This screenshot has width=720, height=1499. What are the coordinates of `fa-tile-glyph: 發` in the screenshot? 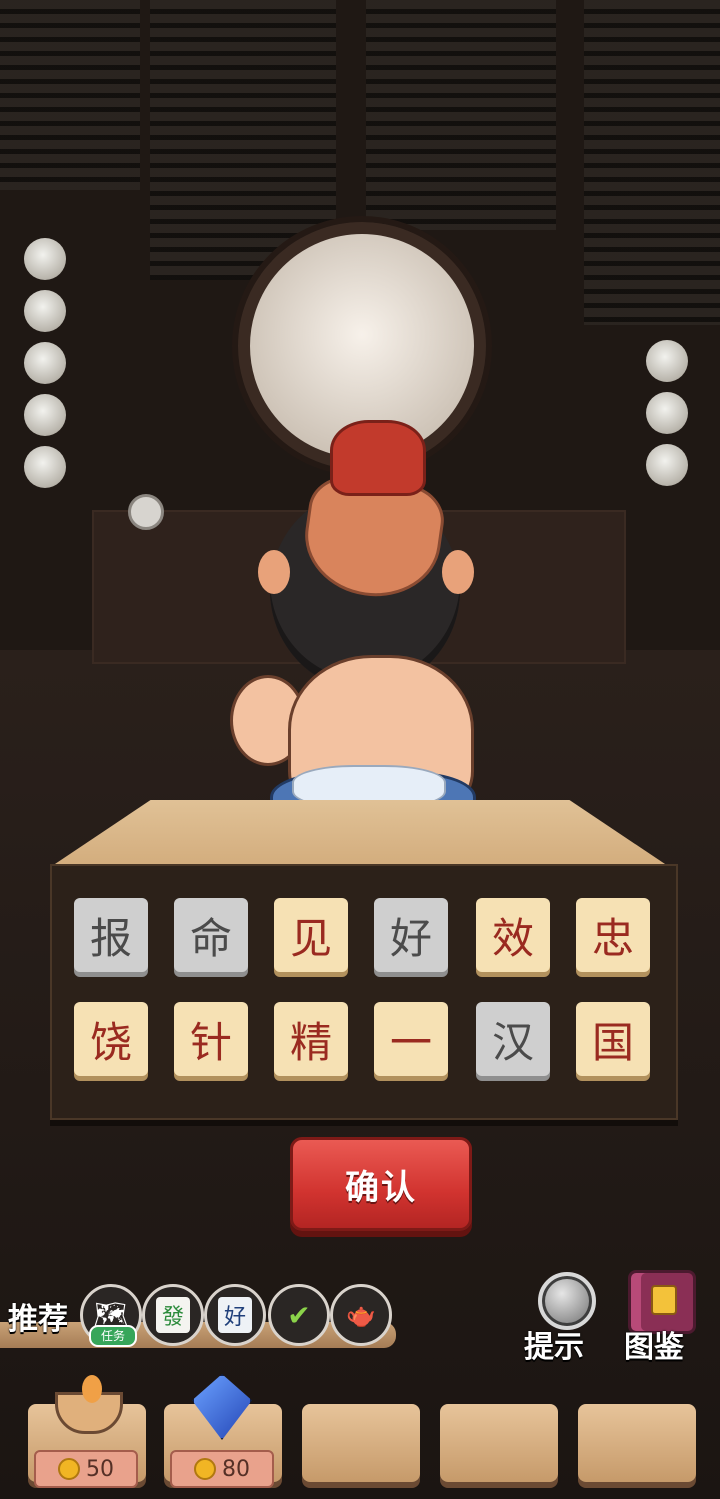 It's located at (172, 1315).